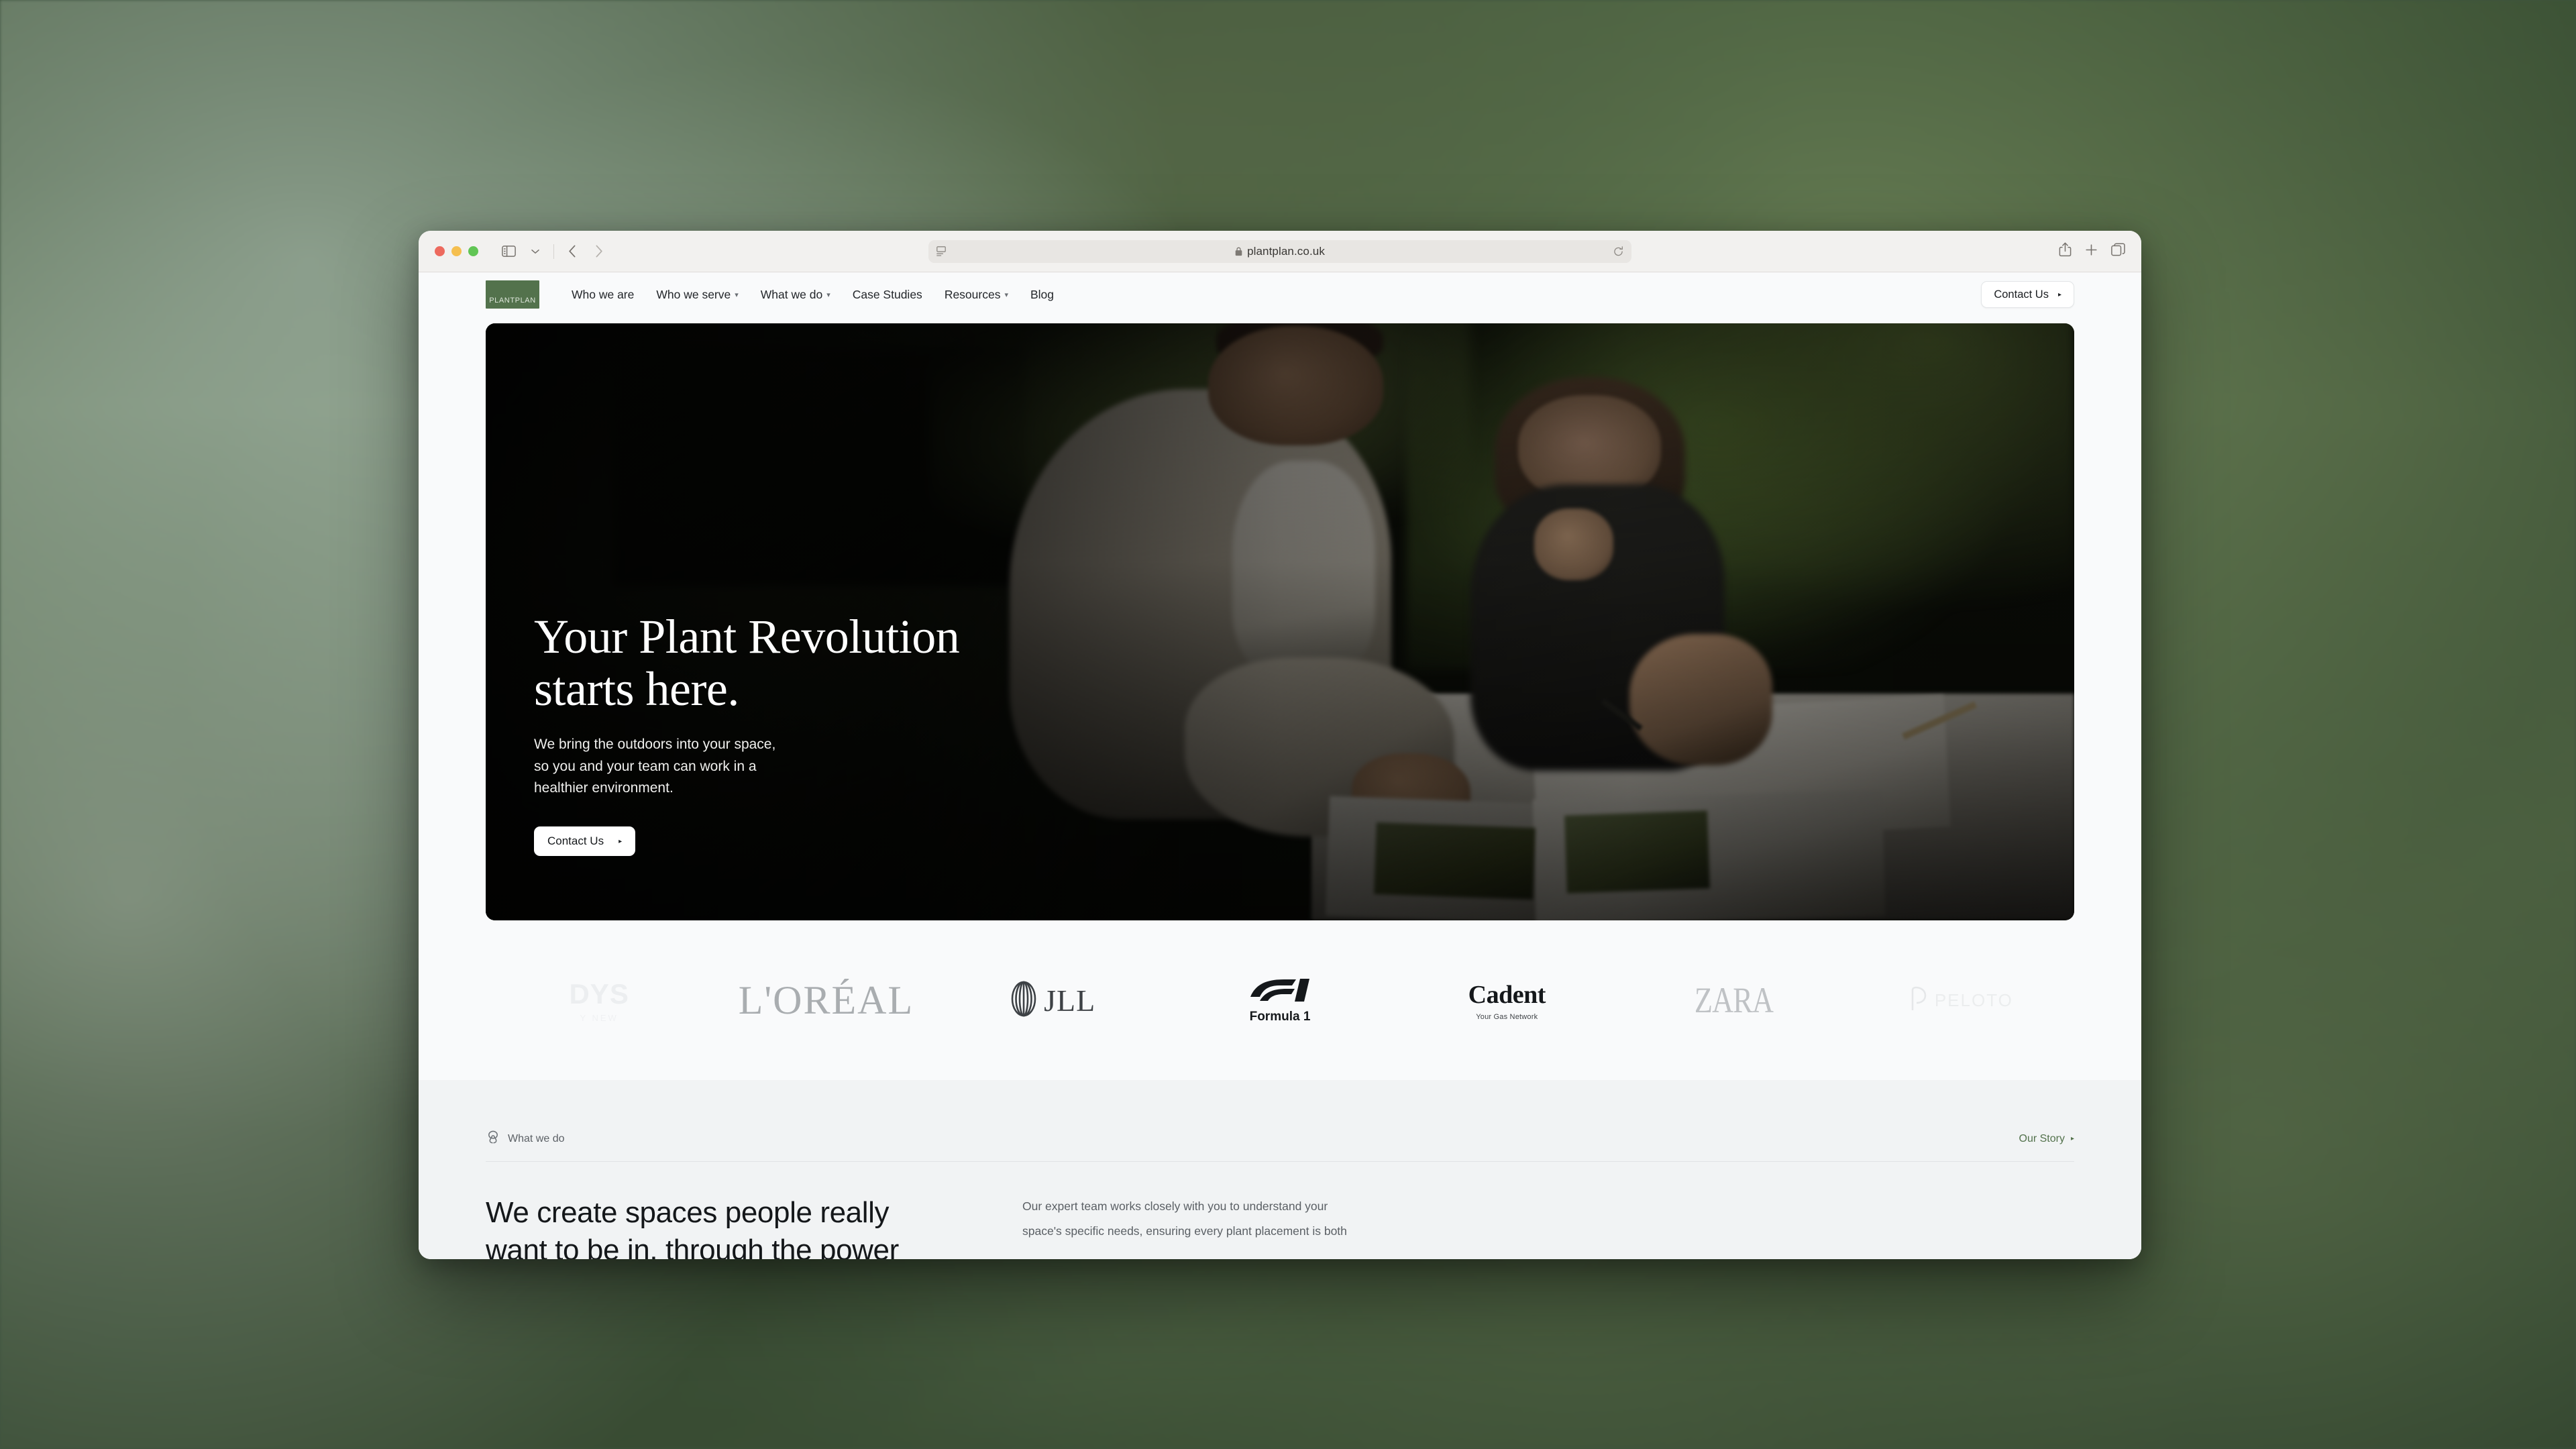 This screenshot has width=2576, height=1449. Describe the element at coordinates (1280, 1146) in the screenshot. I see `section-header: What we do Our Story ▸` at that location.